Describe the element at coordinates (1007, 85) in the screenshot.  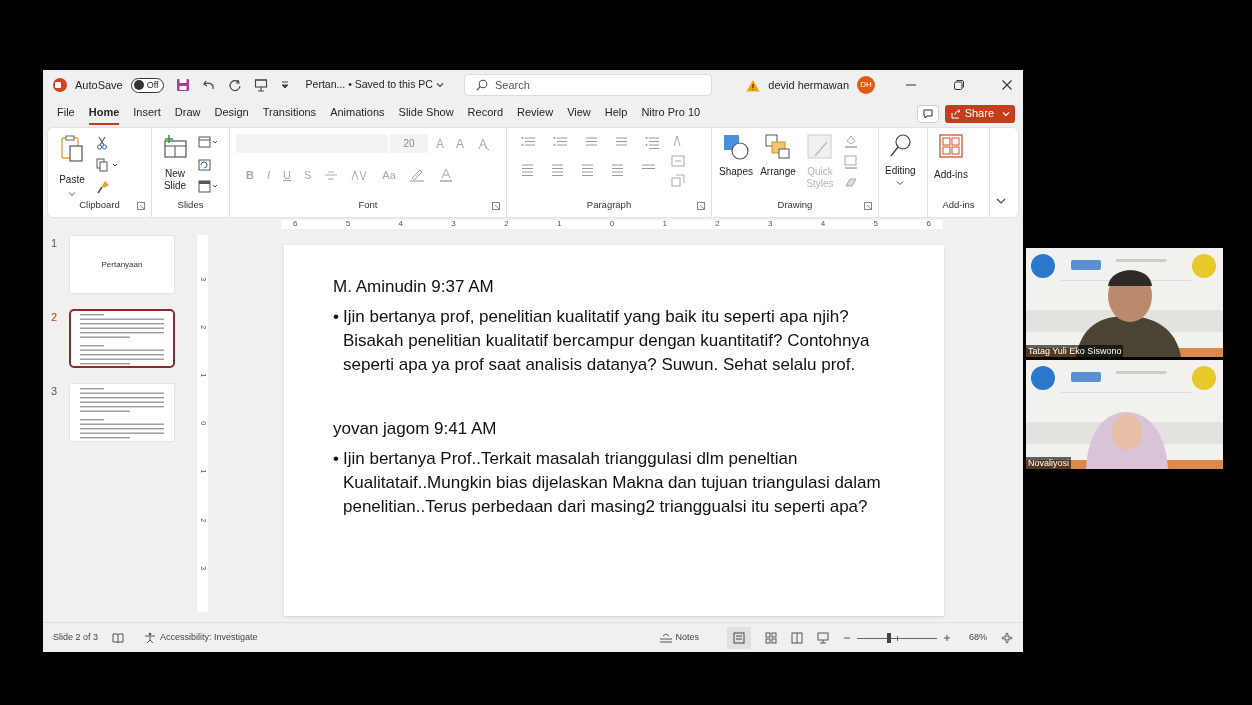
I see `close-icon` at that location.